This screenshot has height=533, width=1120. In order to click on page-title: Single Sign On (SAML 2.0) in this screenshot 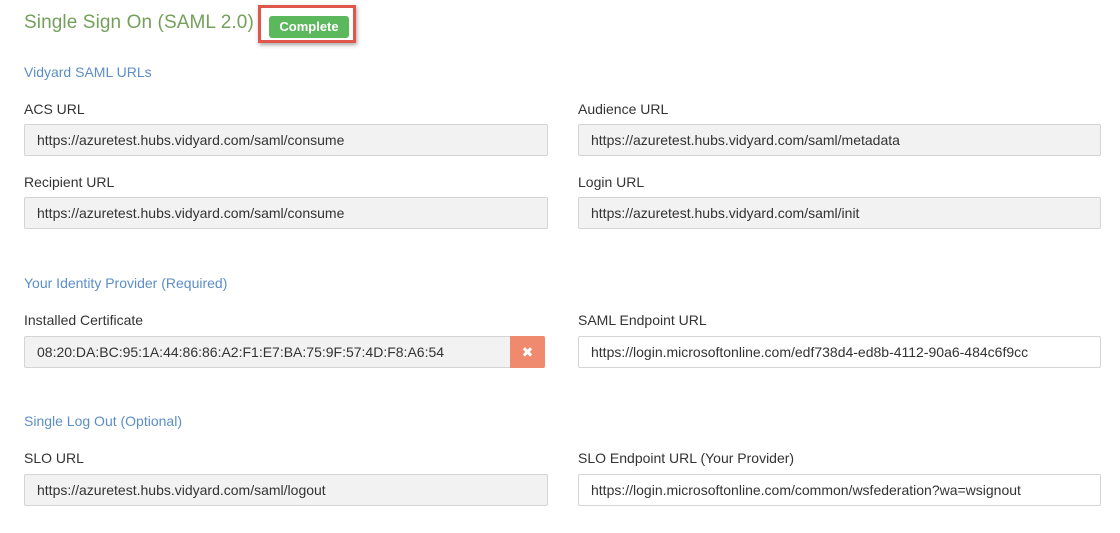, I will do `click(139, 22)`.